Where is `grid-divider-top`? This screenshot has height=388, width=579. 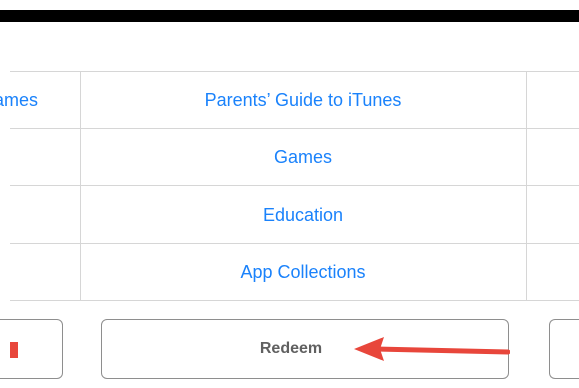 grid-divider-top is located at coordinates (294, 71).